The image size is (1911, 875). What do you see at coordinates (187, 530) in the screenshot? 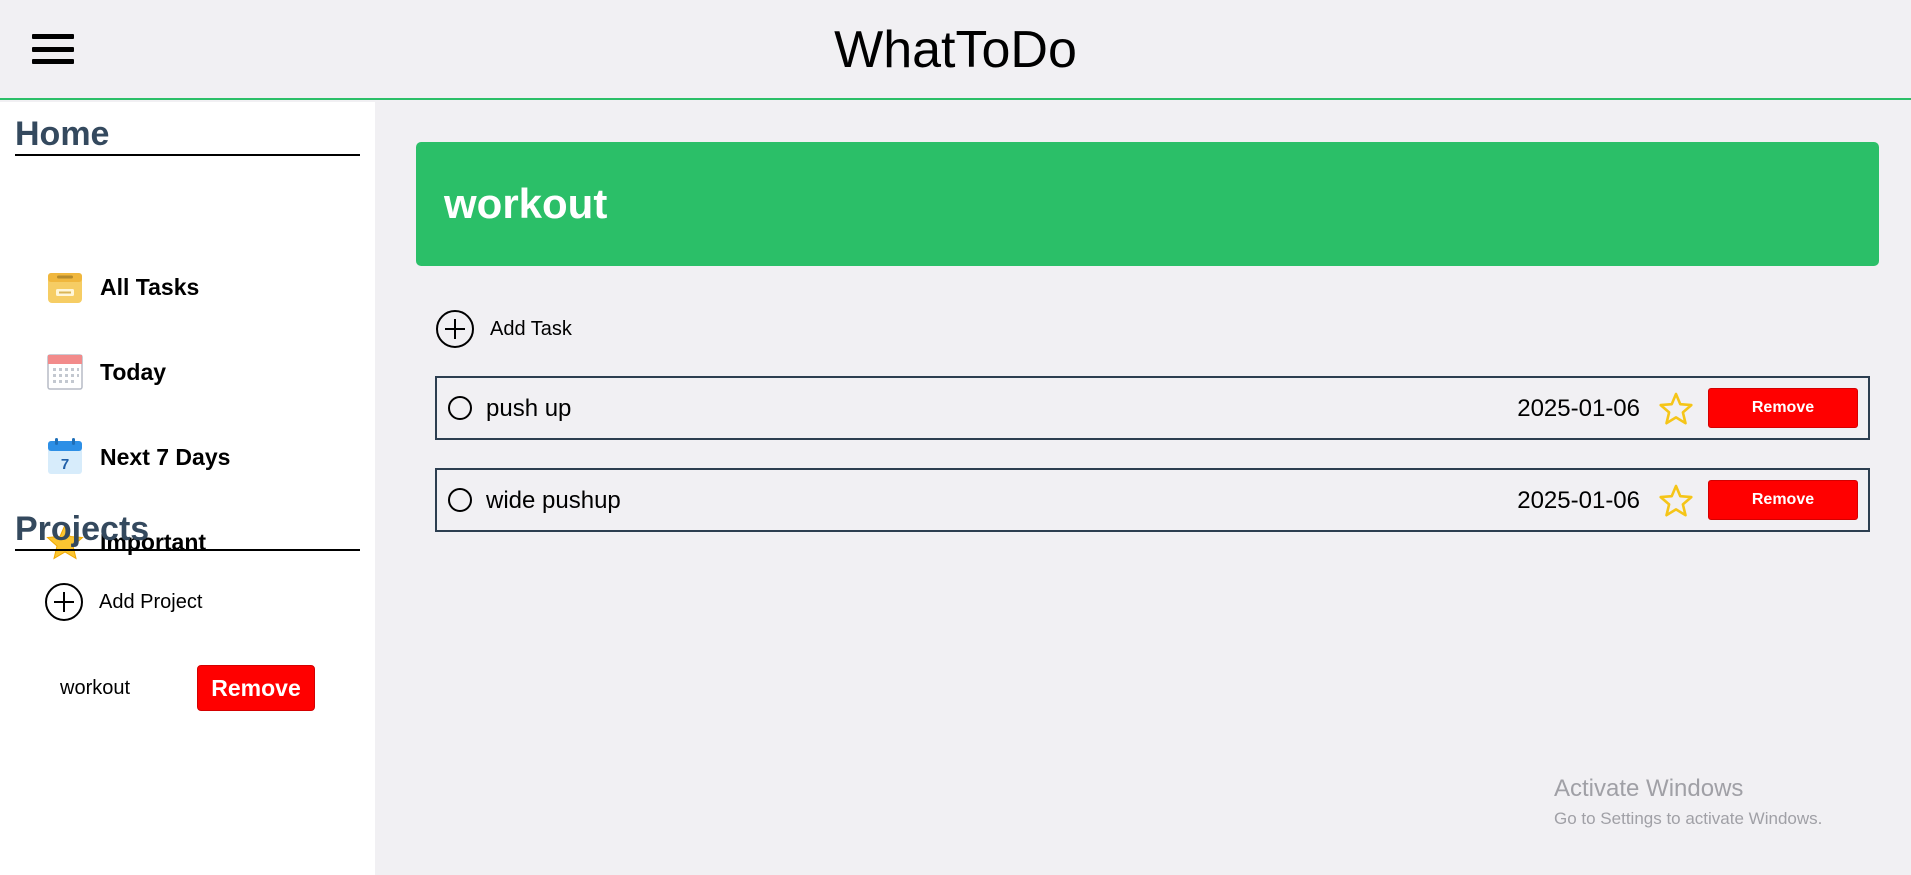
I see `projects-section-title: Projects` at bounding box center [187, 530].